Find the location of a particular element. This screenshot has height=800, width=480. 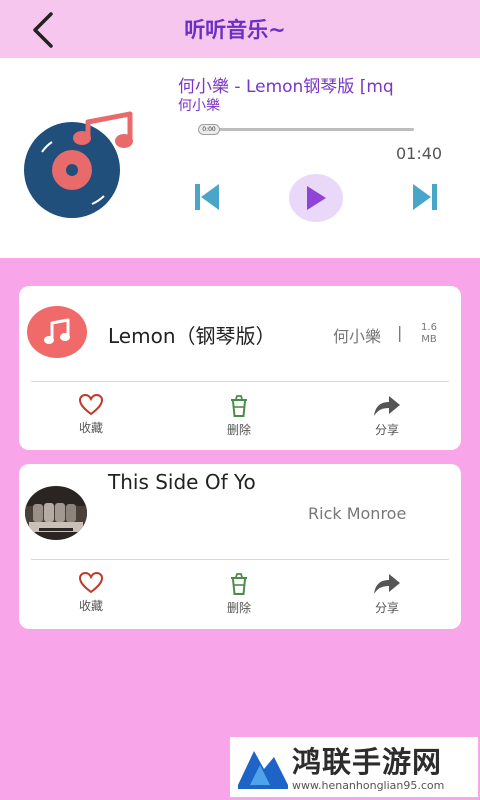

vinyl-record-icon is located at coordinates (78, 164).